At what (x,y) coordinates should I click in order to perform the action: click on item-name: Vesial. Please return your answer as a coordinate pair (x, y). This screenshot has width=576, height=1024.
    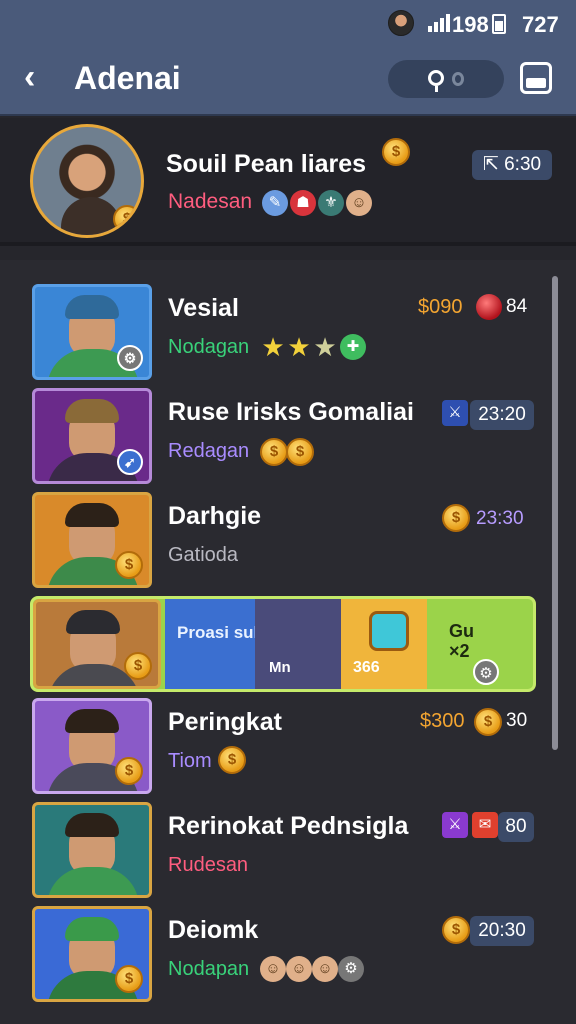
    Looking at the image, I should click on (203, 308).